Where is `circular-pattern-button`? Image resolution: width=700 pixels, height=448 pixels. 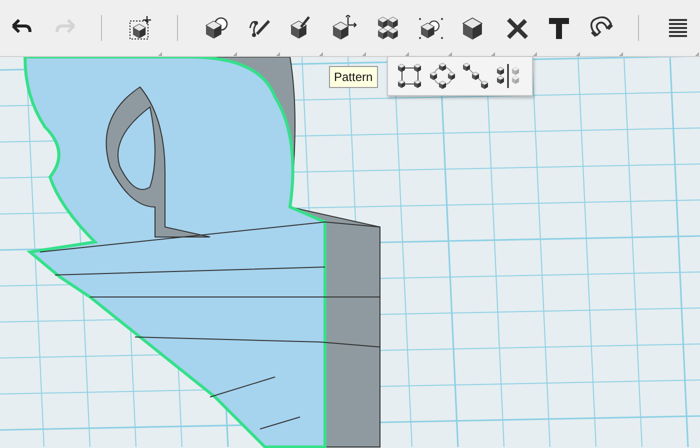 circular-pattern-button is located at coordinates (443, 76).